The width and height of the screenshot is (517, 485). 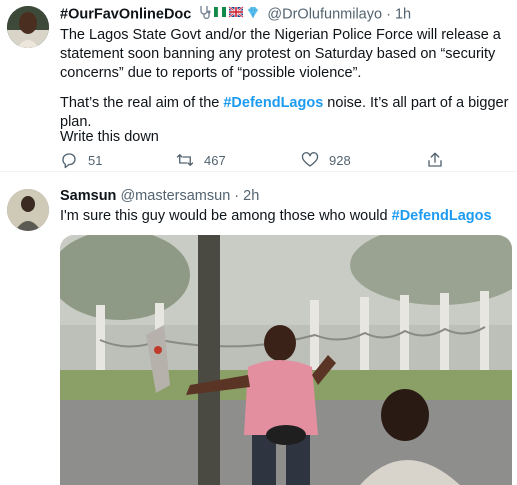 I want to click on timestamp: 2h, so click(x=251, y=196).